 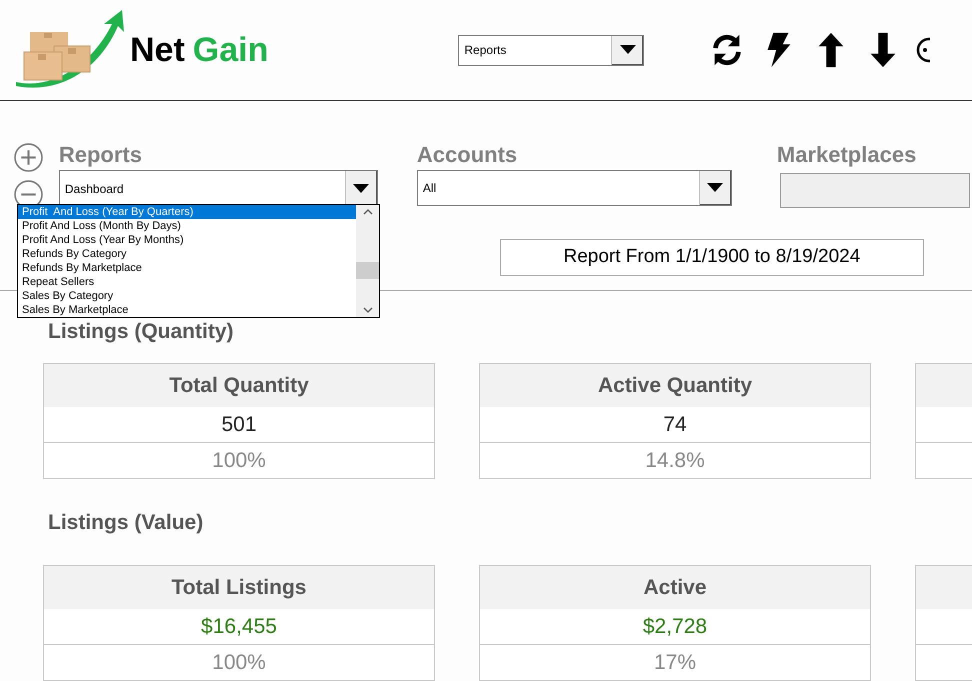 What do you see at coordinates (187, 310) in the screenshot?
I see `dropdown-option: Sales By Marketplace` at bounding box center [187, 310].